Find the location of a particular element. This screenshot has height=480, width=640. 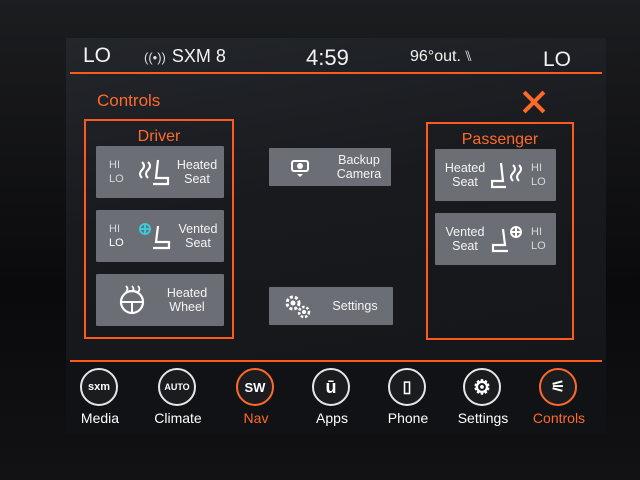

passenger-title: Passenger is located at coordinates (500, 139).